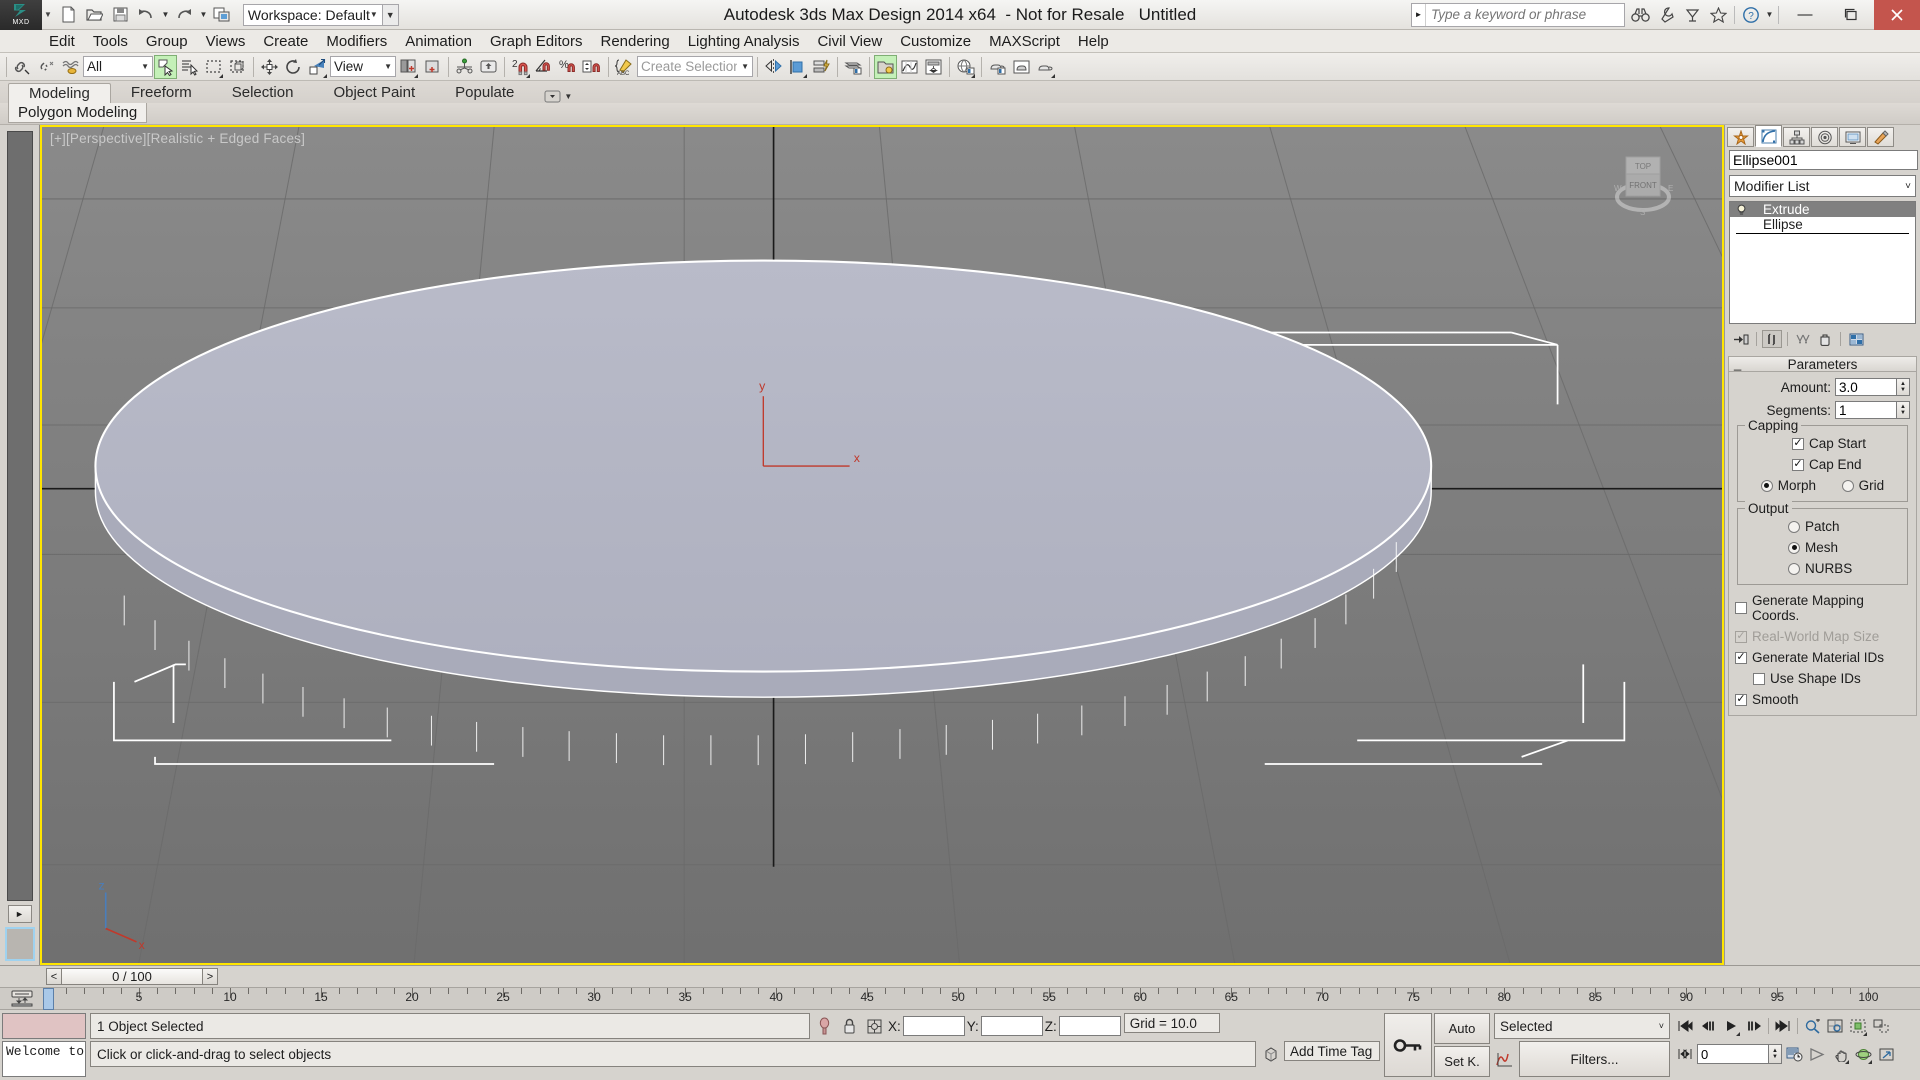 The height and width of the screenshot is (1080, 1920). What do you see at coordinates (1741, 657) in the screenshot?
I see `generate-material-ids-checkbox: ✓` at bounding box center [1741, 657].